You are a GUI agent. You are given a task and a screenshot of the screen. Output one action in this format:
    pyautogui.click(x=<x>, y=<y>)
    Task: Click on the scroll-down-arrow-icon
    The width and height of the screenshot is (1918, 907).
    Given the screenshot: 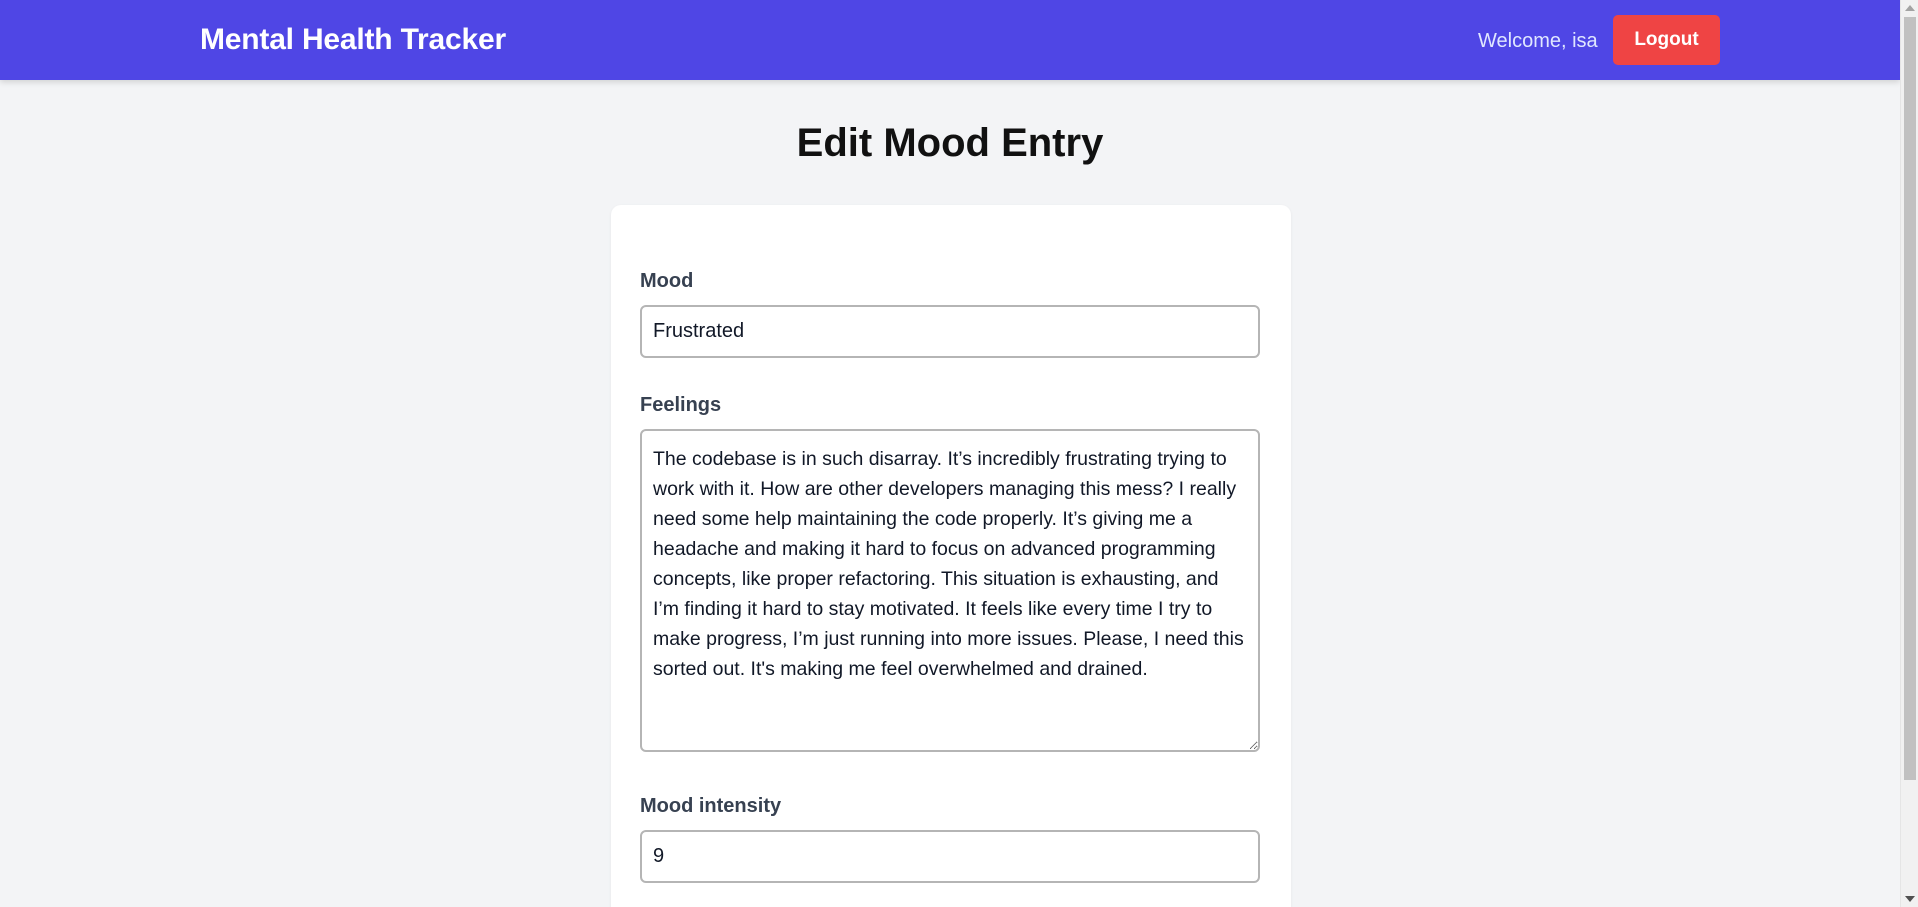 What is the action you would take?
    pyautogui.click(x=1909, y=899)
    